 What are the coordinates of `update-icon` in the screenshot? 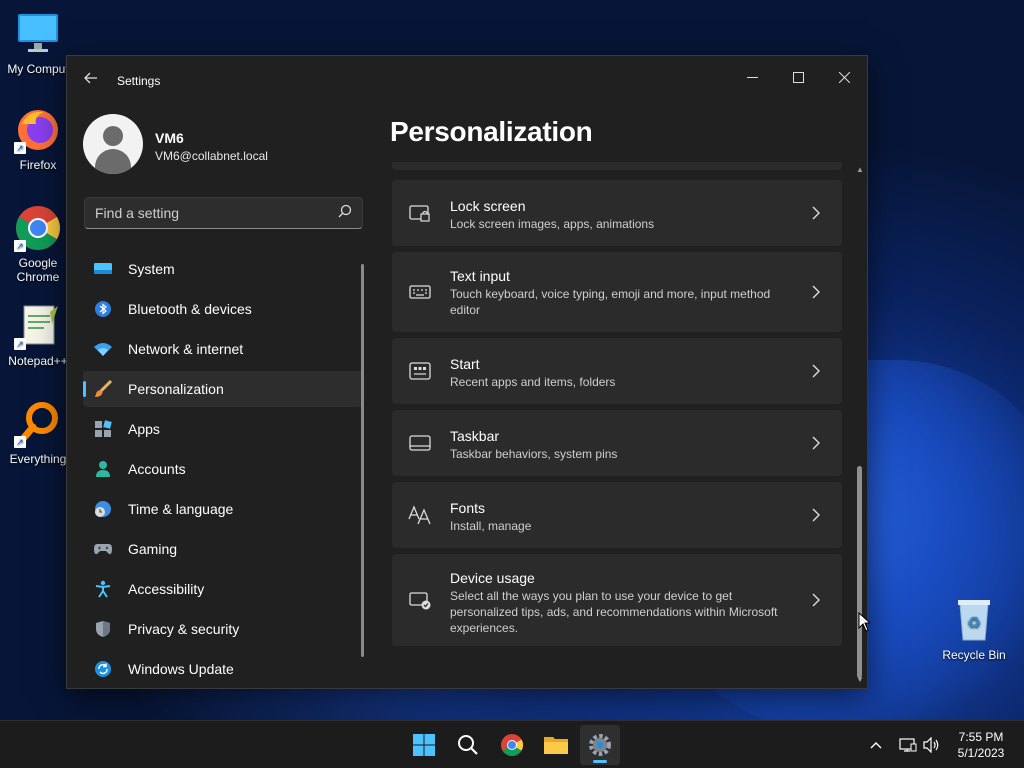 It's located at (103, 669).